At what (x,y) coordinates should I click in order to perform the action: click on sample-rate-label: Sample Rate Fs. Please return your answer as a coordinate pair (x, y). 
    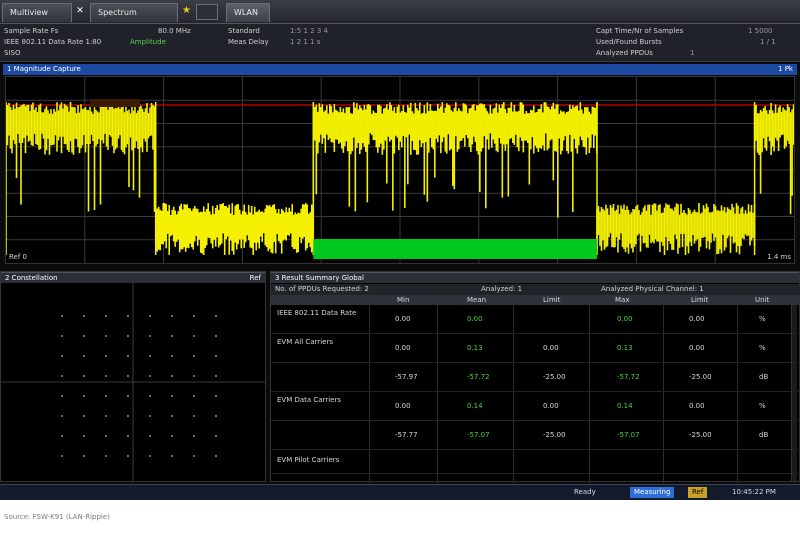
    Looking at the image, I should click on (31, 31).